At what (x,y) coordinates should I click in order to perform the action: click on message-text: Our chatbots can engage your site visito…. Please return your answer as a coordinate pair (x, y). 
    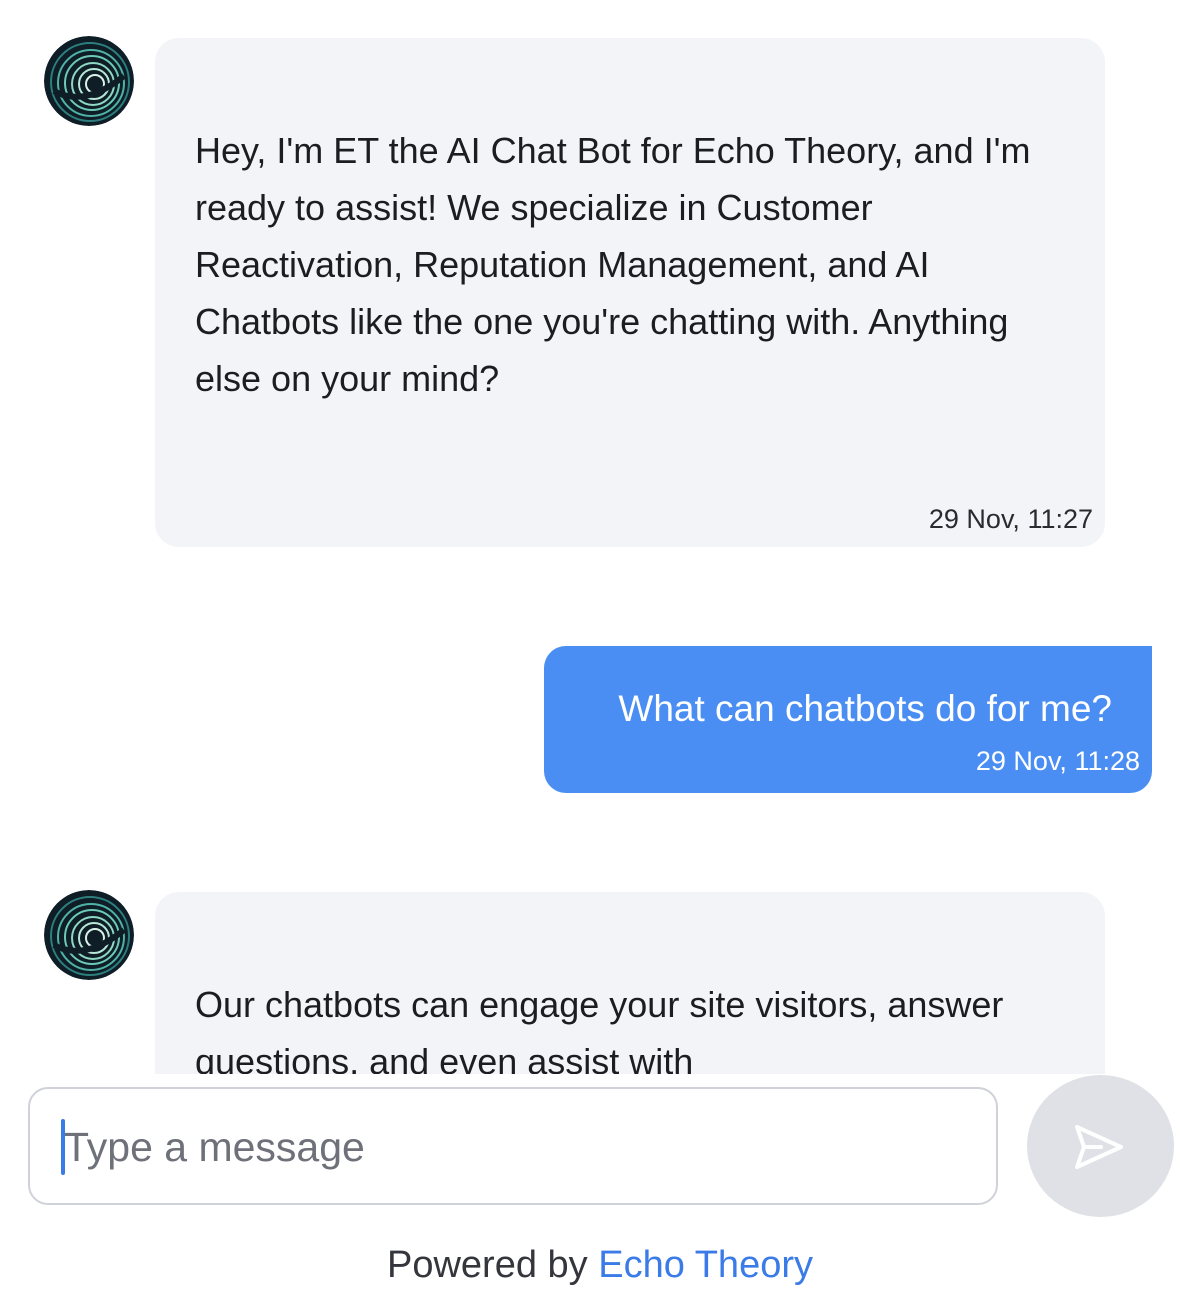
    Looking at the image, I should click on (599, 1029).